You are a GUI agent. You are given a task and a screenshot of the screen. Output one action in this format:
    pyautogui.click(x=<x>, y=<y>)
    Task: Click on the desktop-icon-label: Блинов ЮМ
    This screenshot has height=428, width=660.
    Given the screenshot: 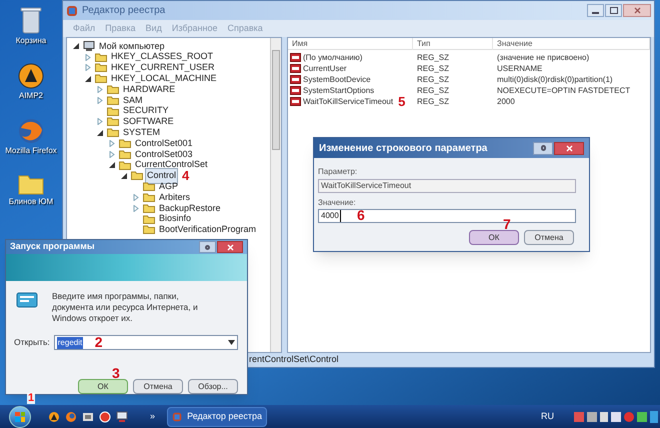 What is the action you would take?
    pyautogui.click(x=31, y=201)
    